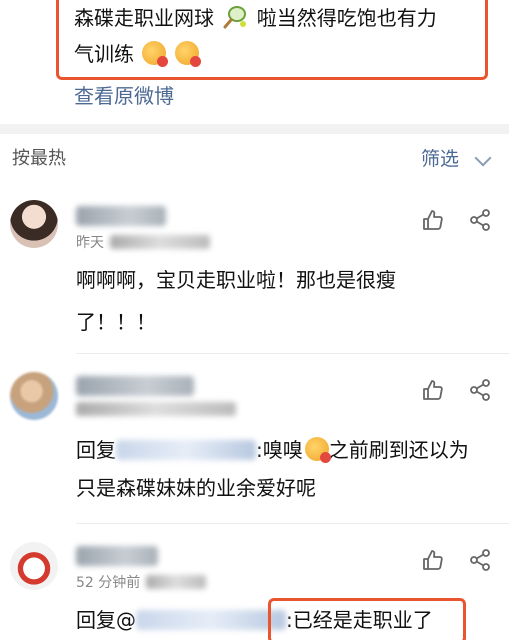  What do you see at coordinates (254, 159) in the screenshot?
I see `sort-bar: 按最热 筛选` at bounding box center [254, 159].